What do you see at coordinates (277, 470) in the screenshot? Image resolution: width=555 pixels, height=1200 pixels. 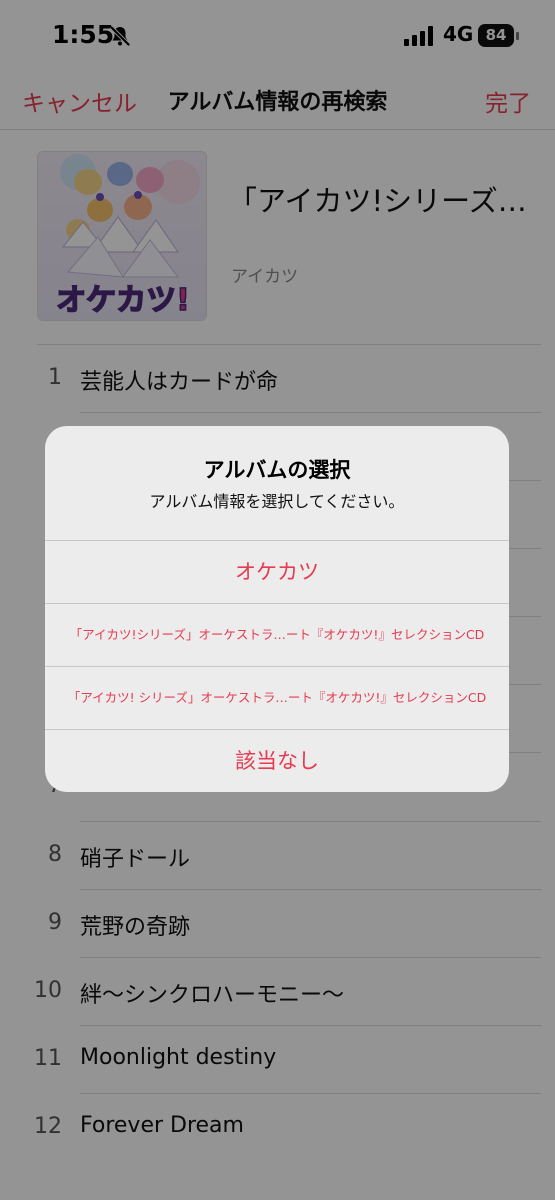 I see `alert-title: アルバムの選択` at bounding box center [277, 470].